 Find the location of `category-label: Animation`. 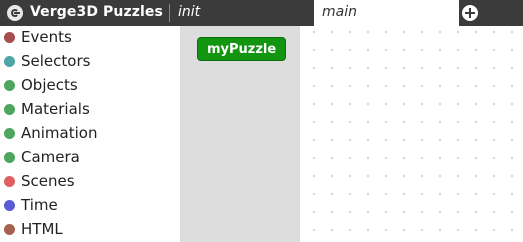

category-label: Animation is located at coordinates (59, 133).